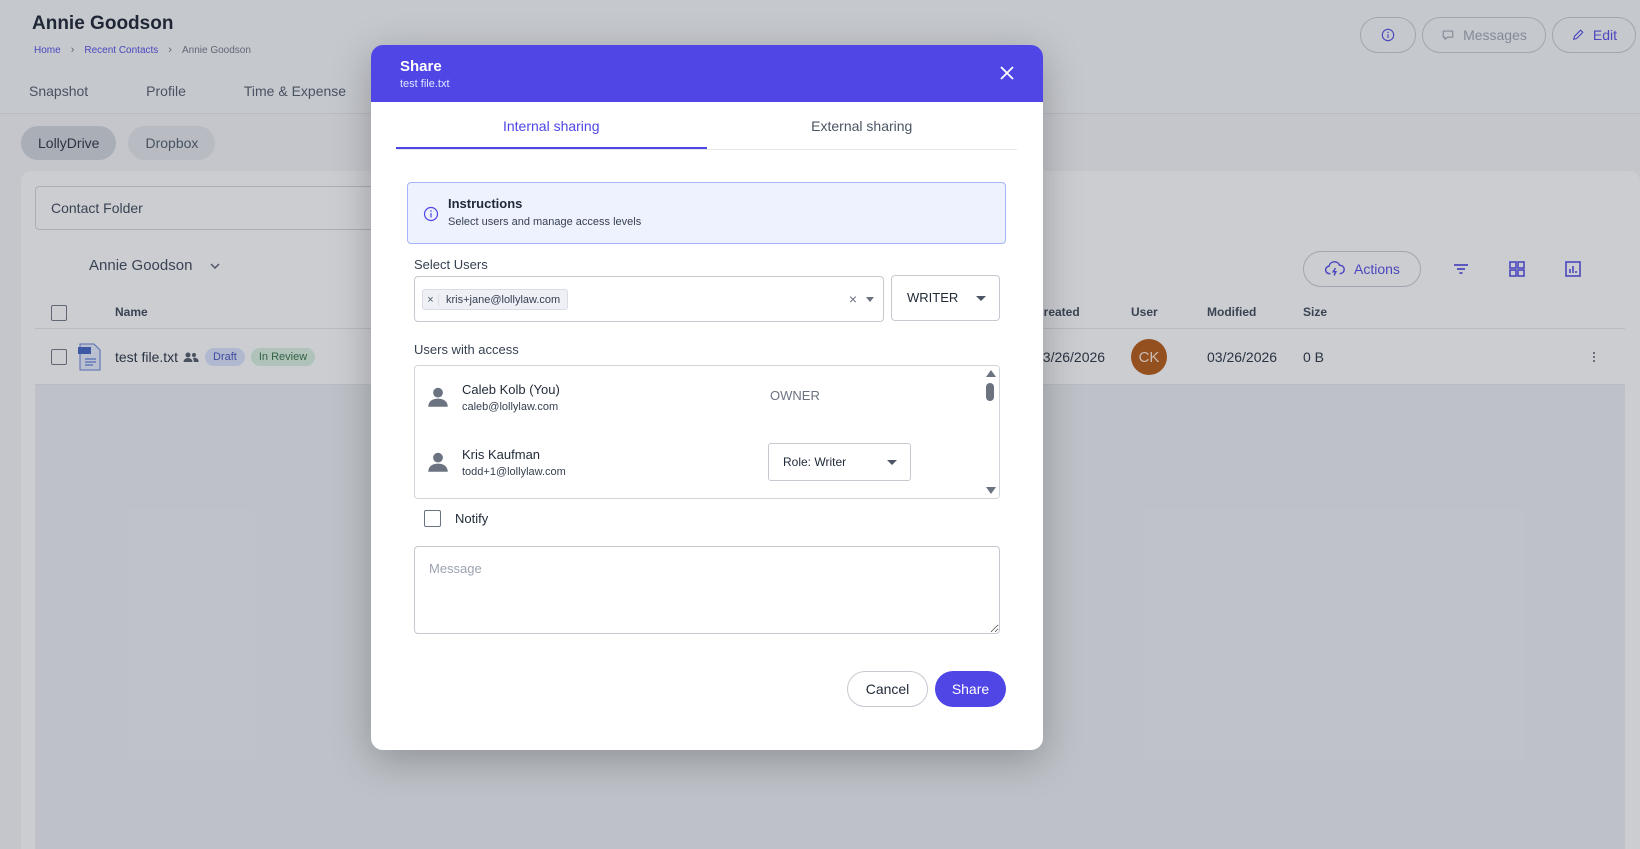  I want to click on scroll-up-icon, so click(991, 373).